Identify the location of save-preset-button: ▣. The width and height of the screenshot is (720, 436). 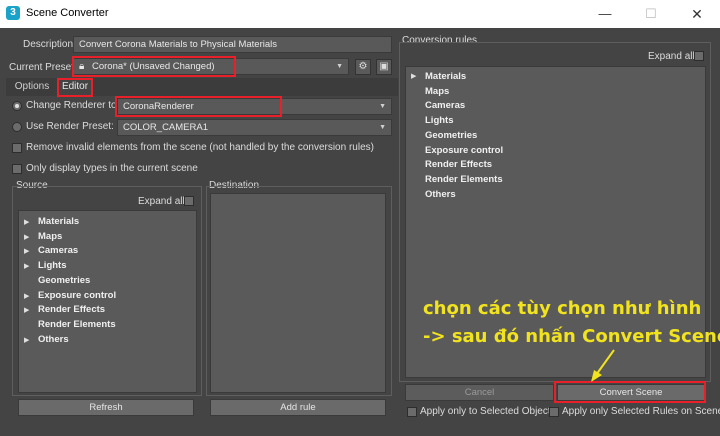
(384, 67).